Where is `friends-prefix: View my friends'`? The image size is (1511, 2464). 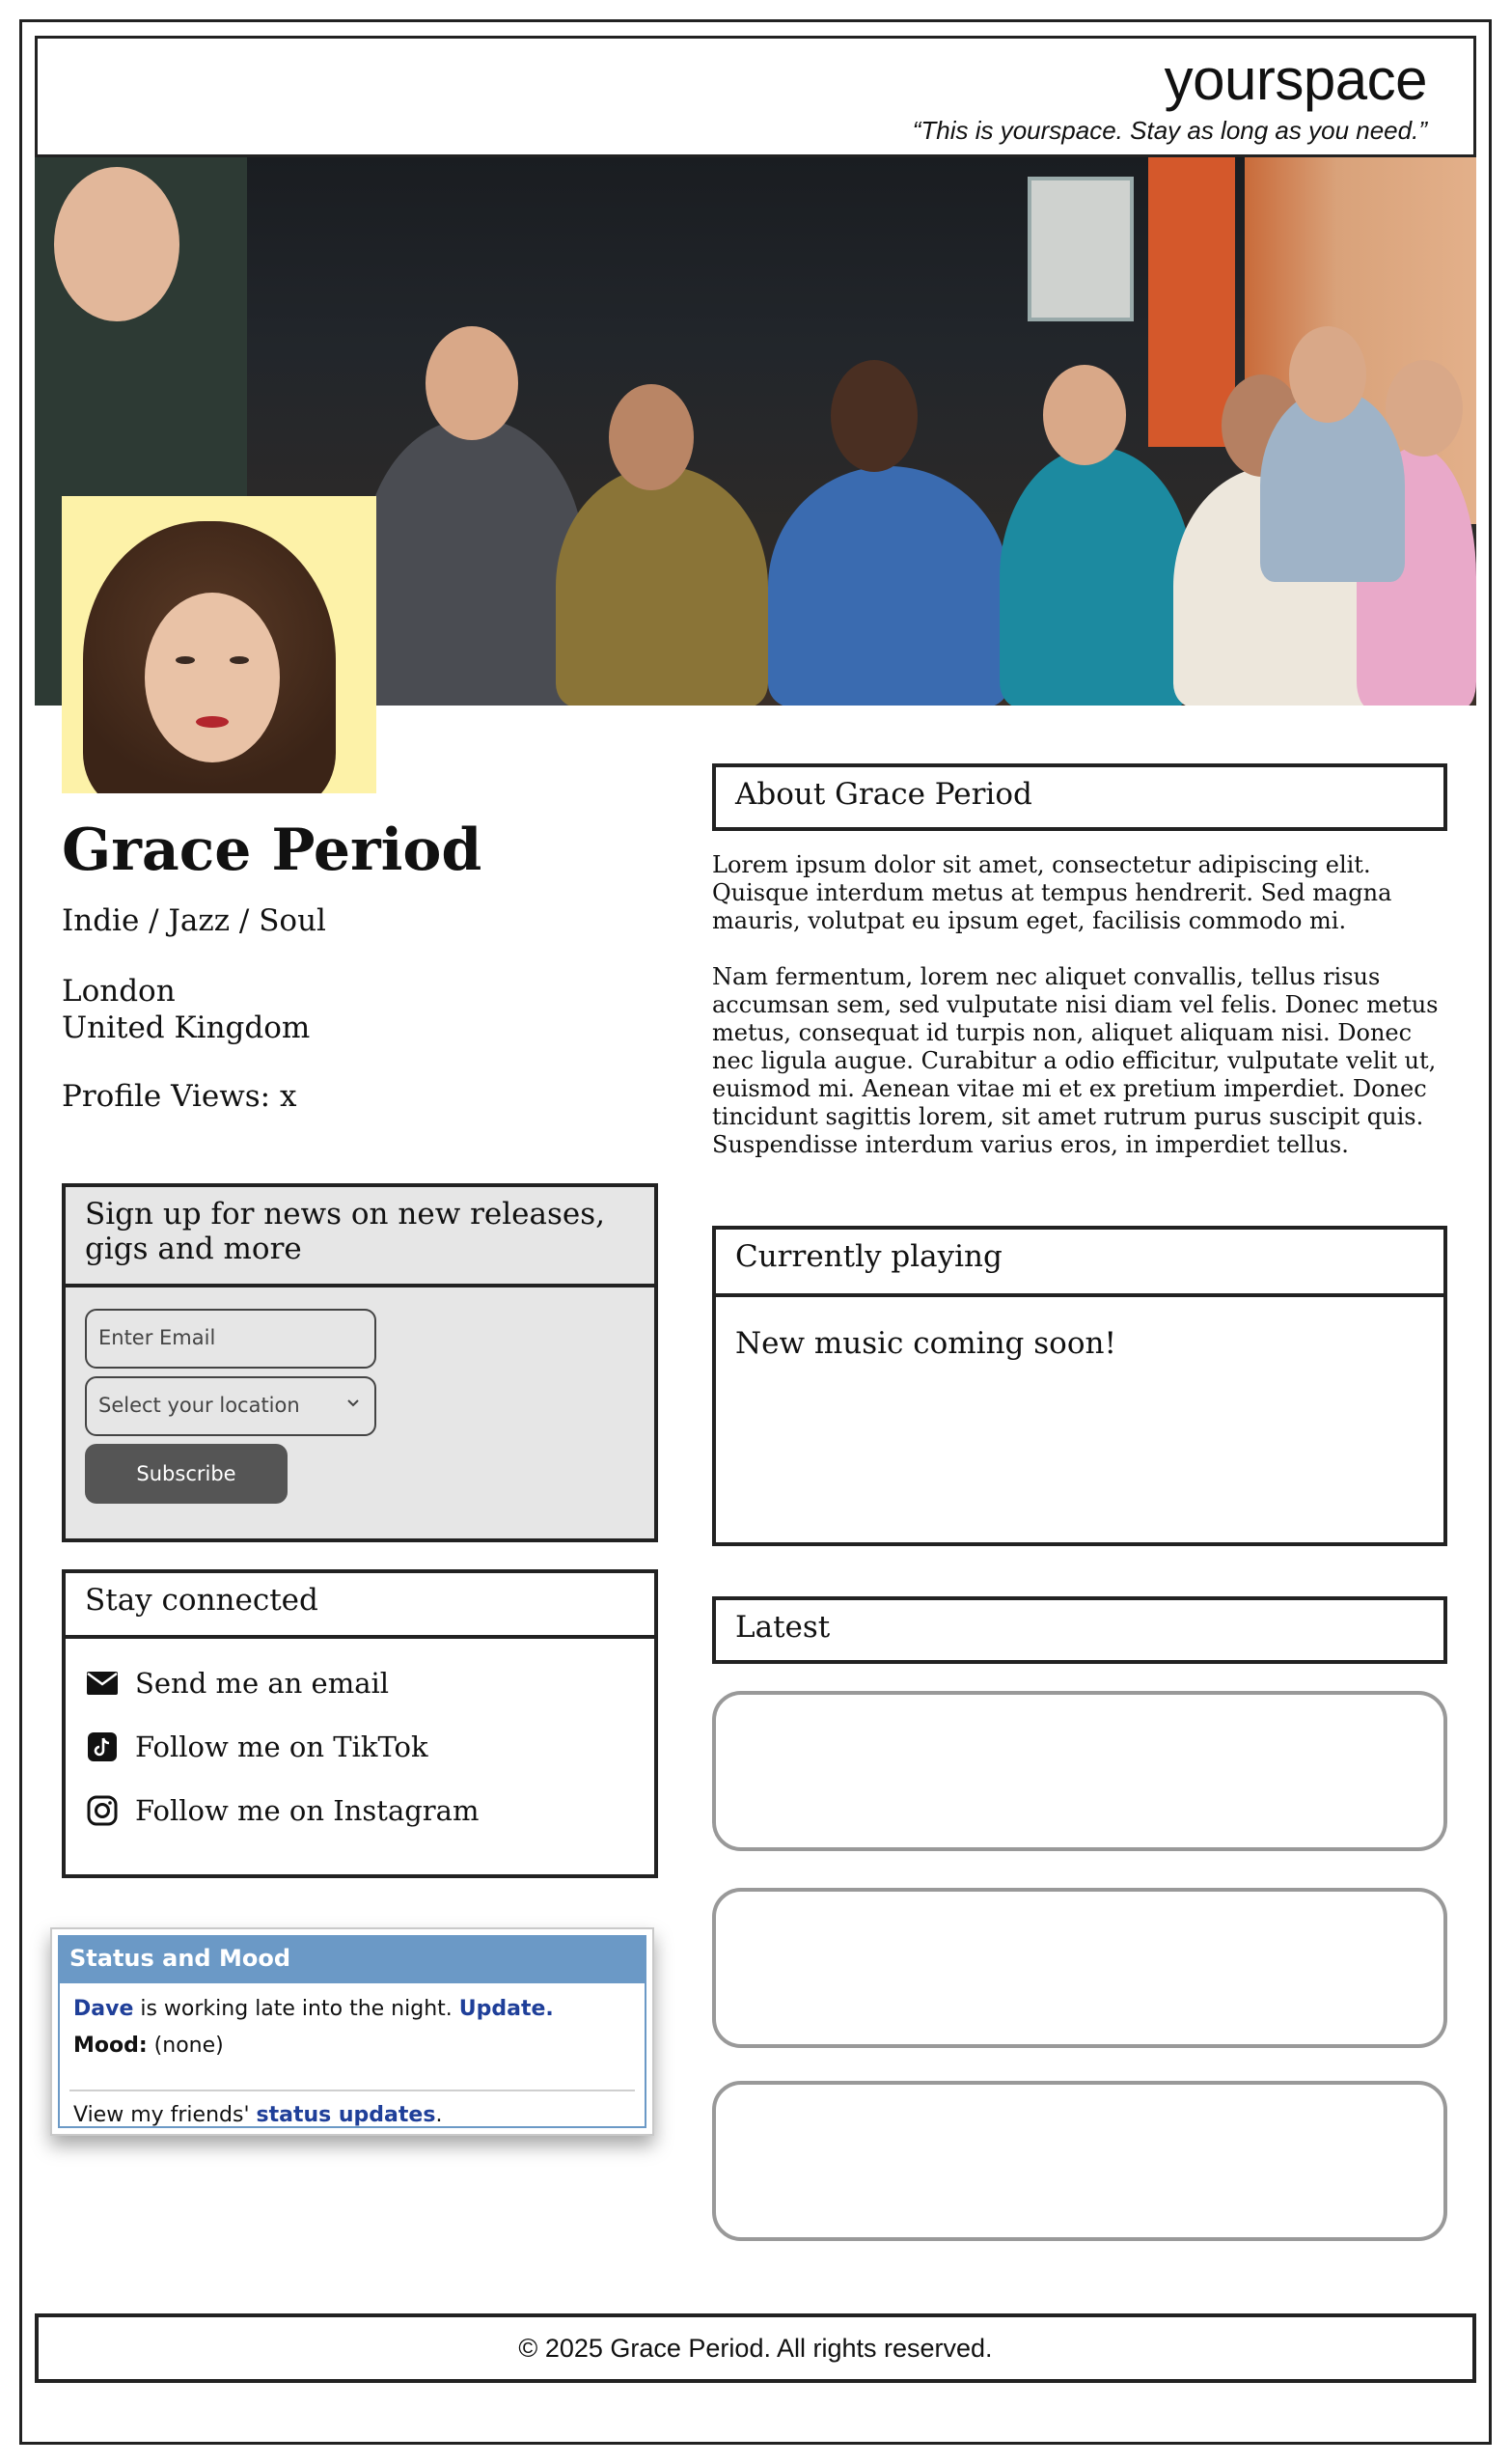 friends-prefix: View my friends' is located at coordinates (165, 2115).